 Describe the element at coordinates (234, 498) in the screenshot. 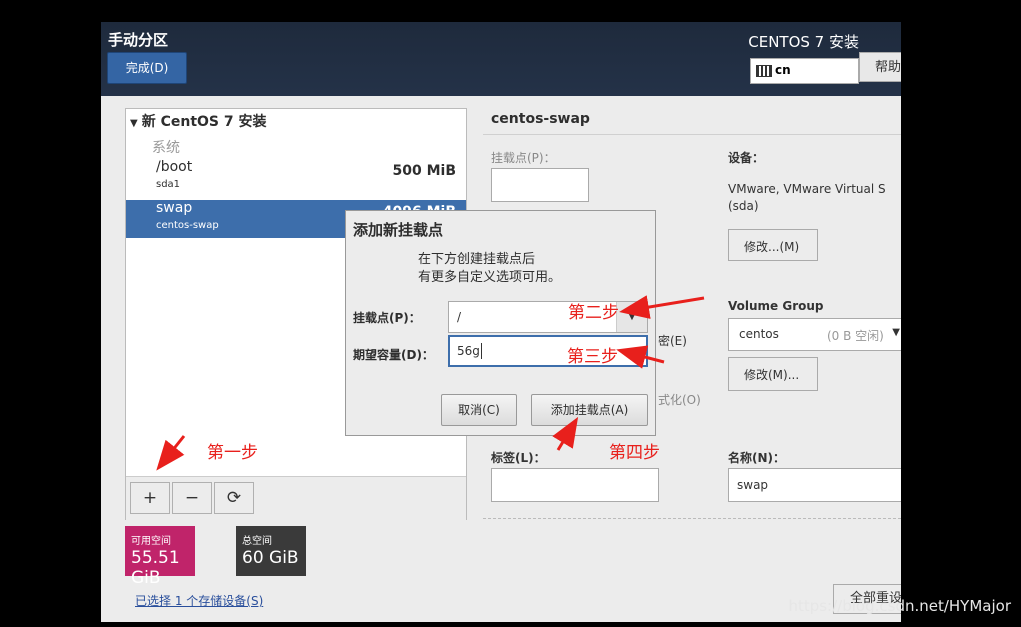

I see `refresh-button: ⟳` at that location.